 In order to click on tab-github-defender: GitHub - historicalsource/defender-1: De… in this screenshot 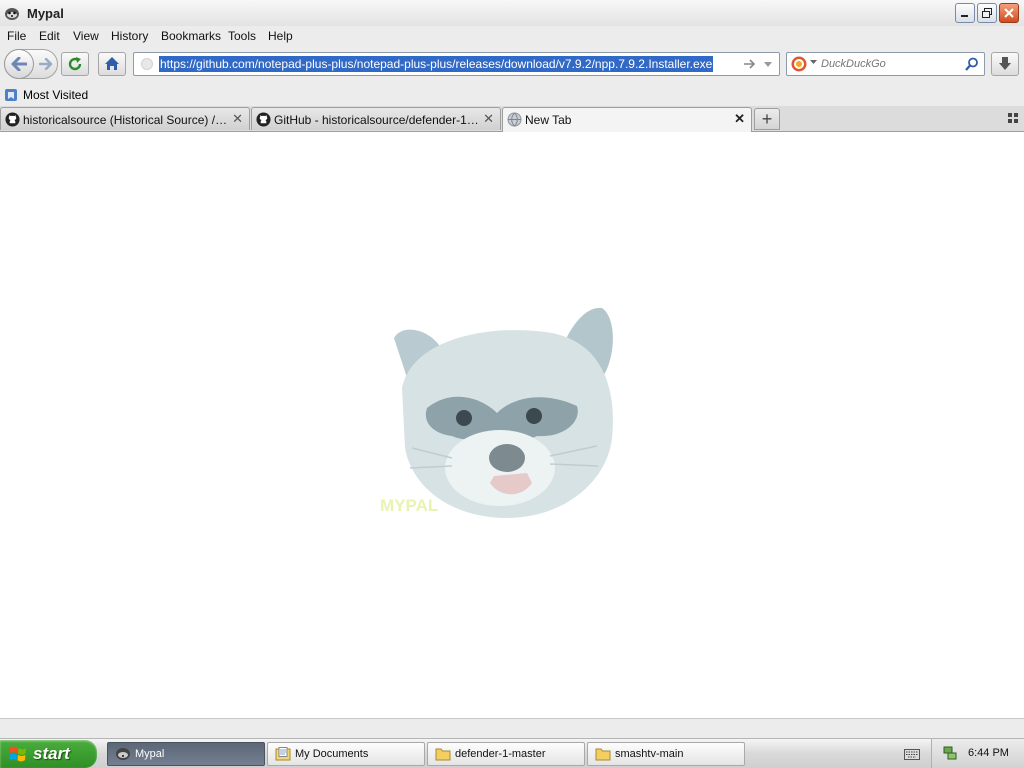, I will do `click(376, 118)`.